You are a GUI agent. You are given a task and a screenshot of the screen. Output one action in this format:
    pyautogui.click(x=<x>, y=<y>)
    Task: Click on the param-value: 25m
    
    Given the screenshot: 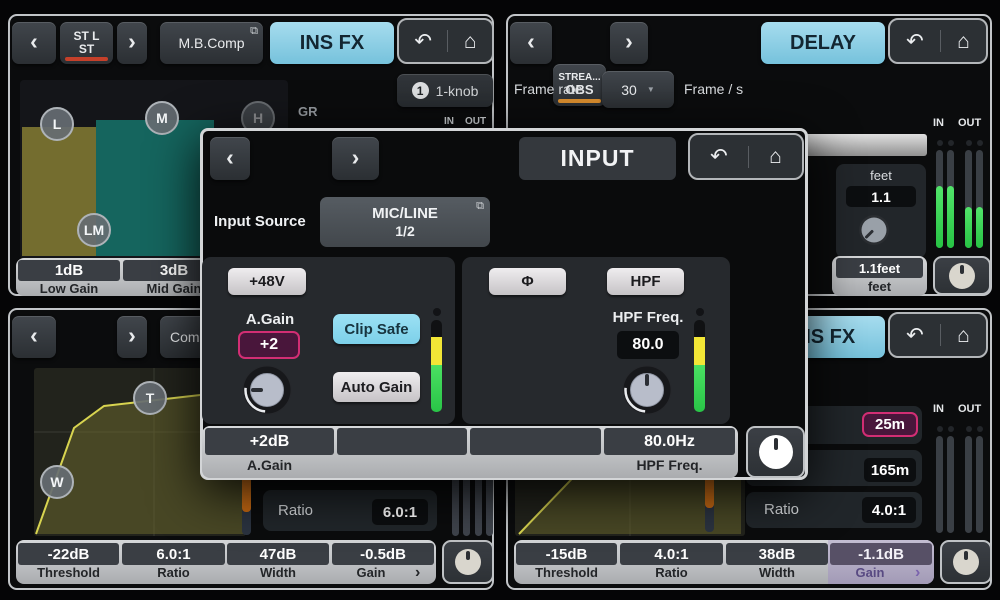 What is the action you would take?
    pyautogui.click(x=890, y=424)
    